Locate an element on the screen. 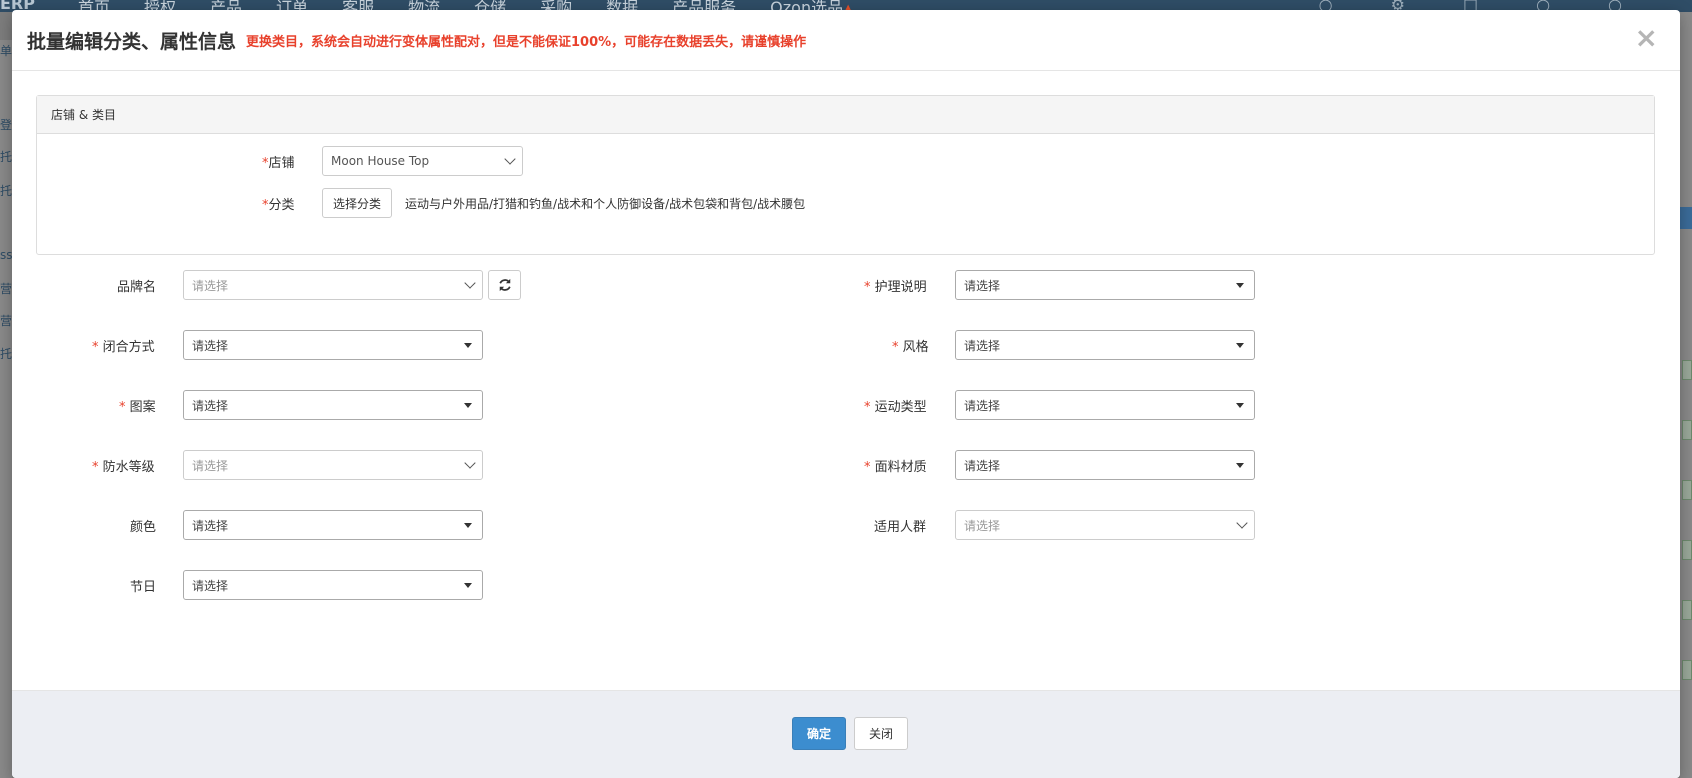 The width and height of the screenshot is (1692, 778). app-sidebar-fragment: 单 登 托 托 ss 营 营 托 is located at coordinates (6, 409).